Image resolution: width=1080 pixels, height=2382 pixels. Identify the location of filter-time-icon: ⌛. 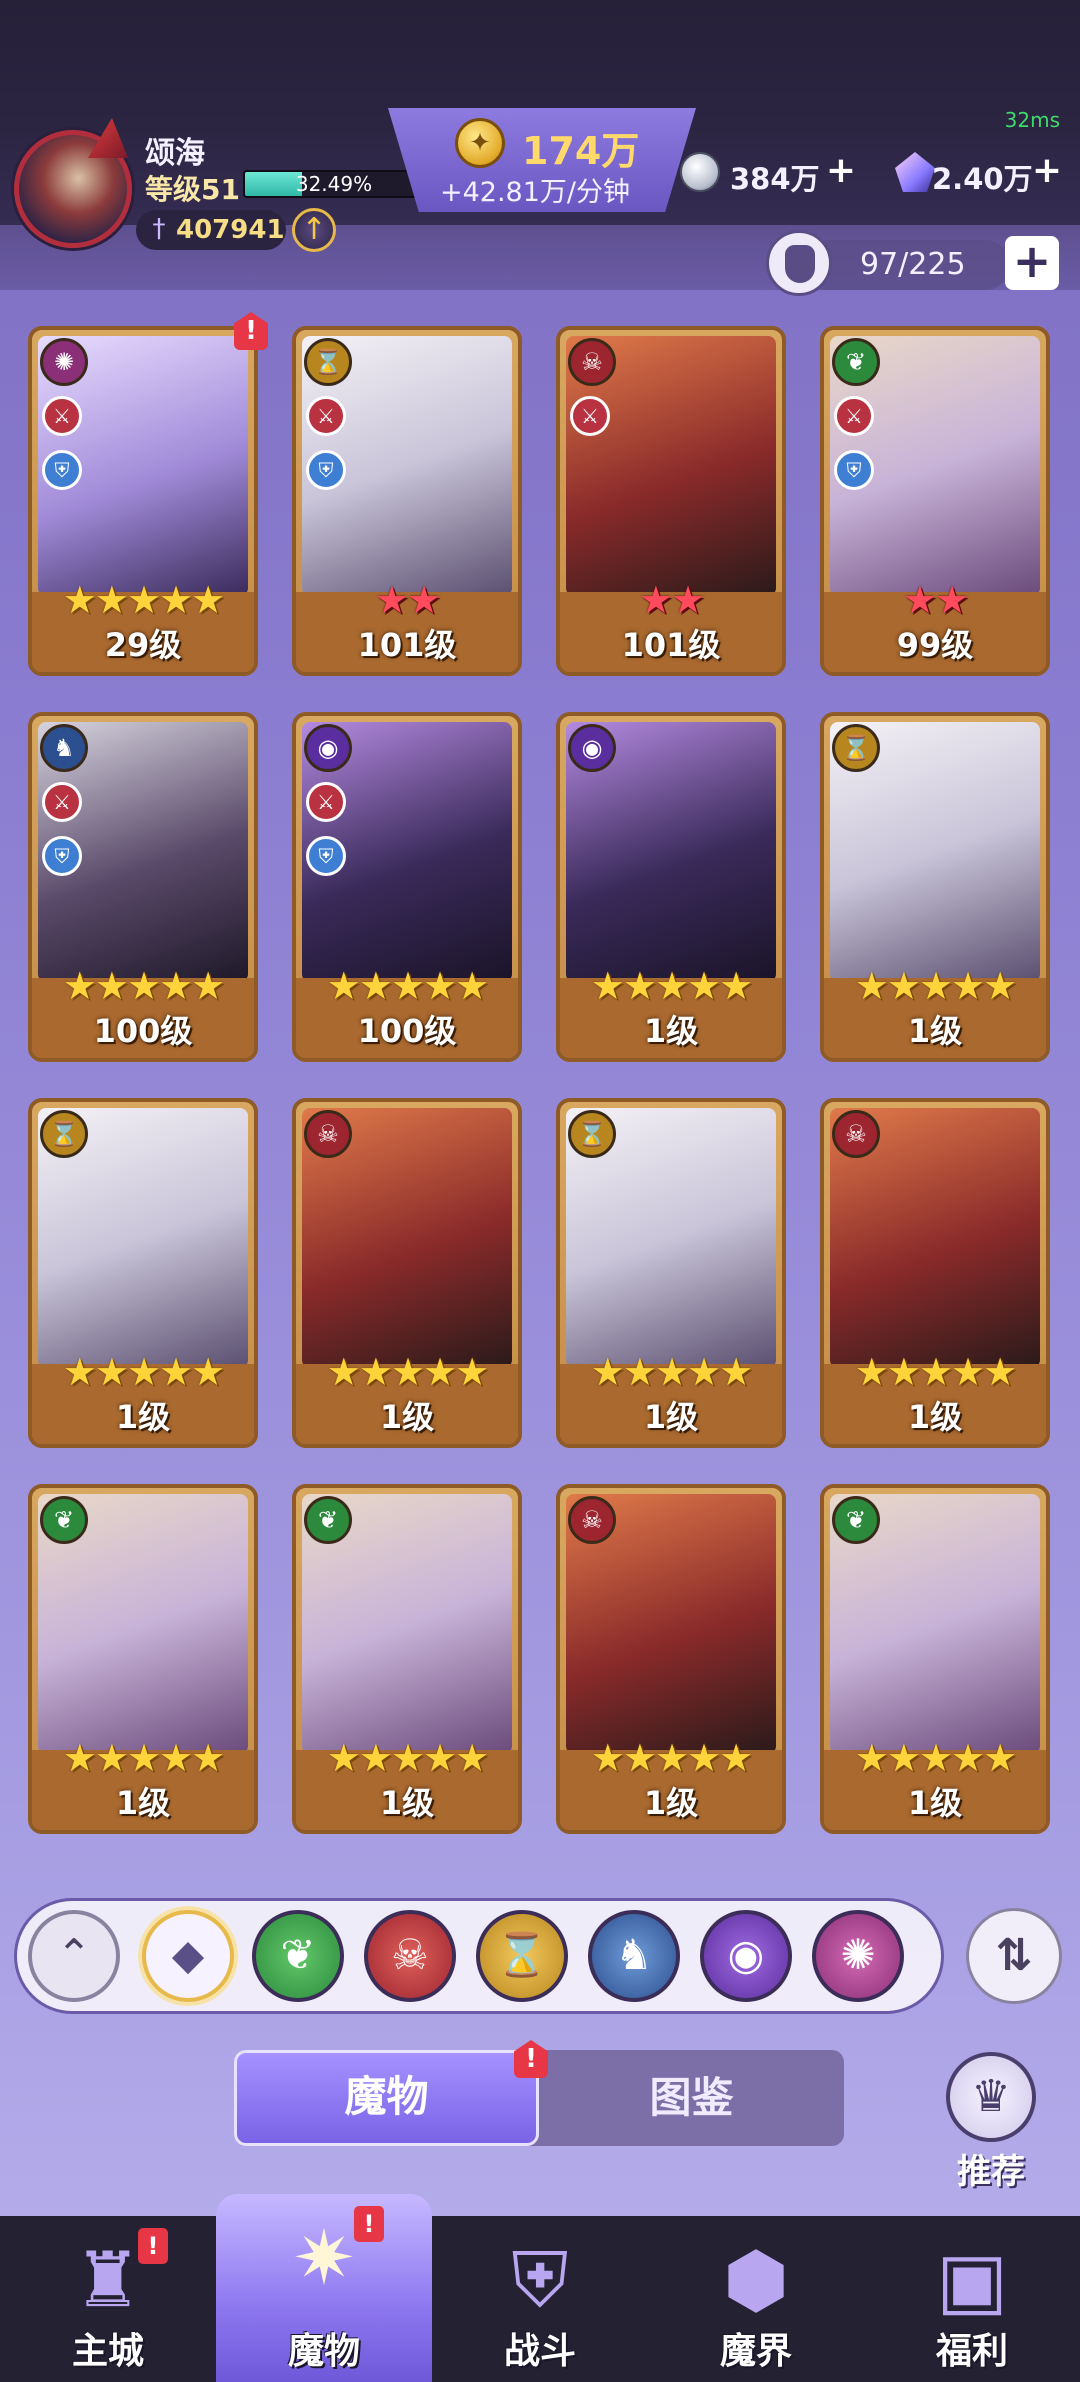
(522, 1956).